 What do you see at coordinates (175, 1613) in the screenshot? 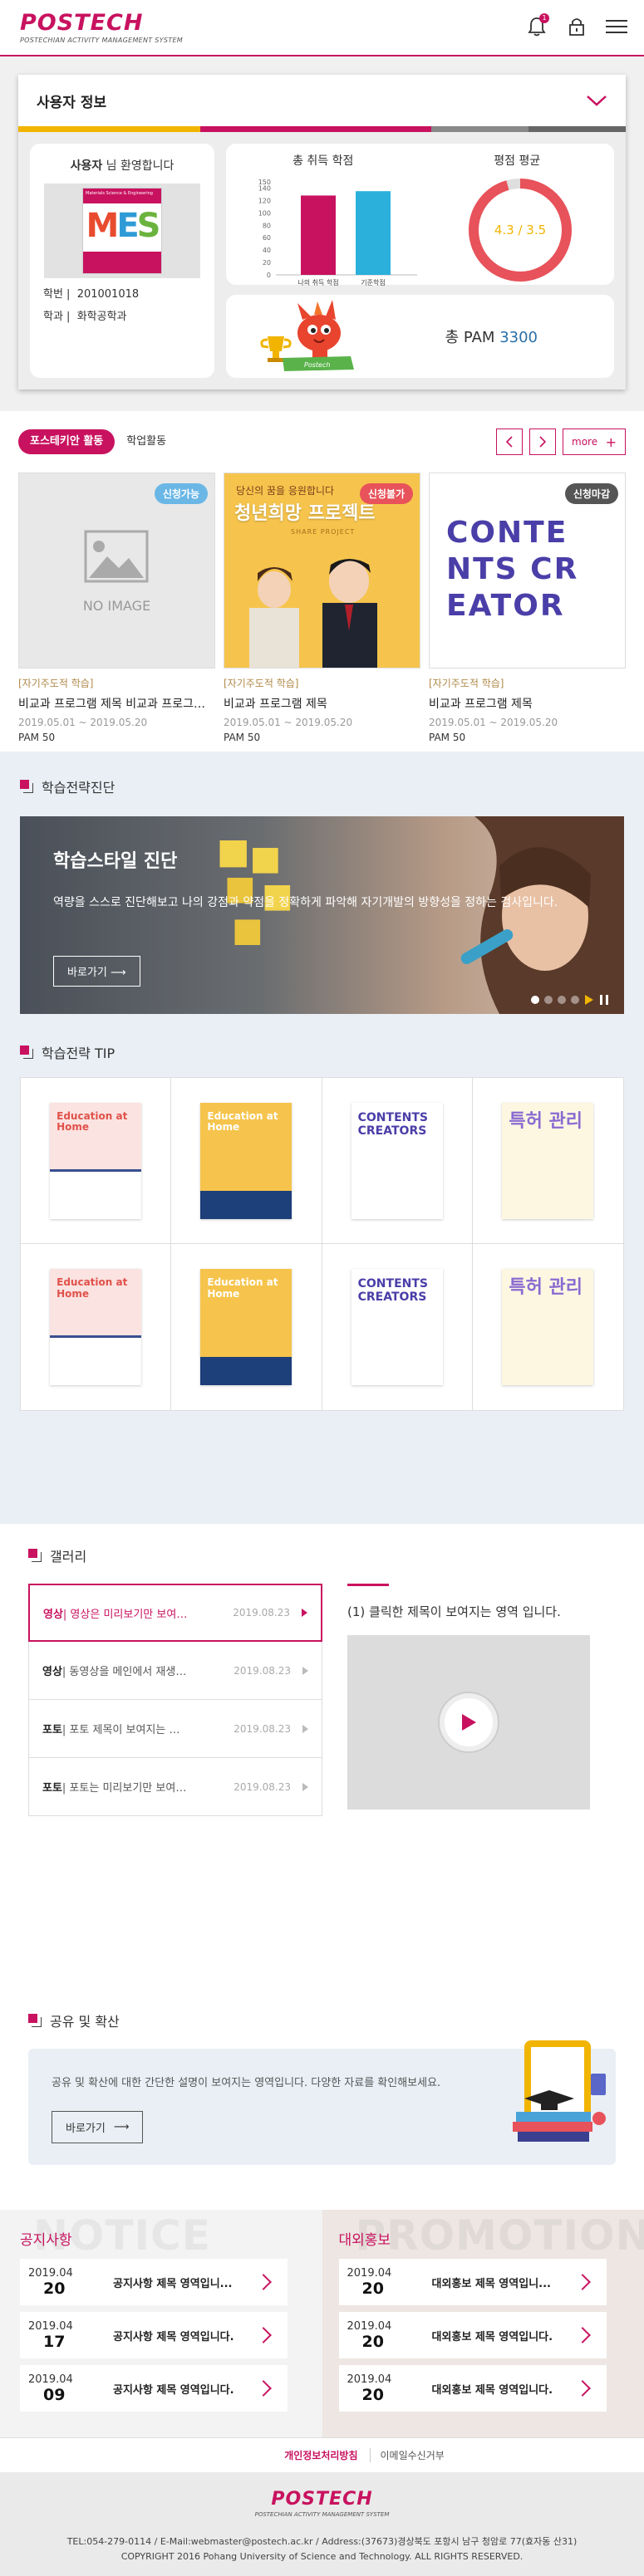
I see `gallery-item: 영상 | 영상은 미리보기만 보여지는 영역2019.08.23` at bounding box center [175, 1613].